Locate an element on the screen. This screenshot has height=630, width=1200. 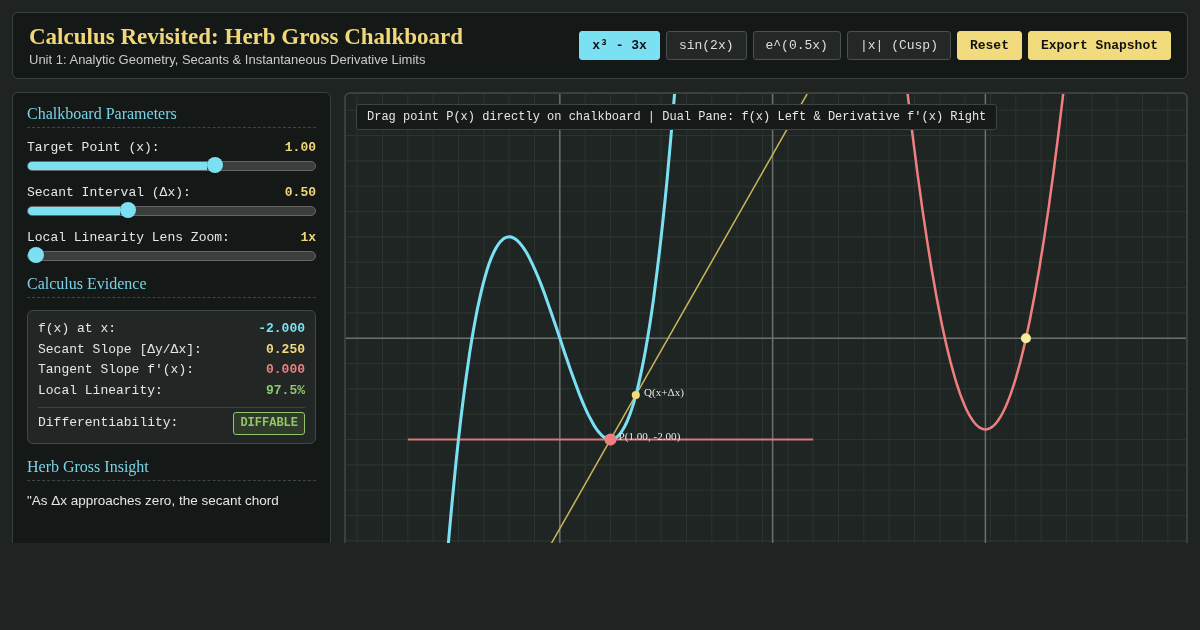
section-title: Chalkboard Parameters is located at coordinates (171, 116).